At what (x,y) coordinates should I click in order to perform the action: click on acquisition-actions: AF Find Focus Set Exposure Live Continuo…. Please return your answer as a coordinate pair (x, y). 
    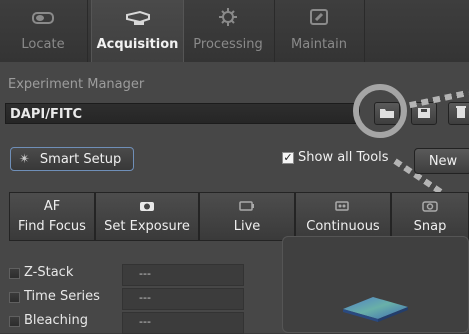
    Looking at the image, I should click on (239, 216).